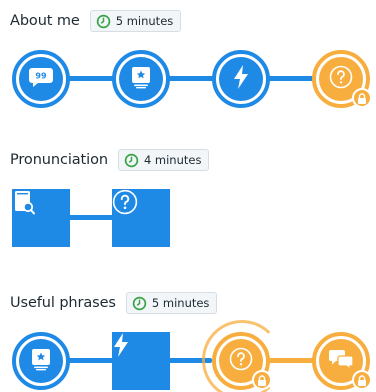  I want to click on svg-text: 99, so click(41, 76).